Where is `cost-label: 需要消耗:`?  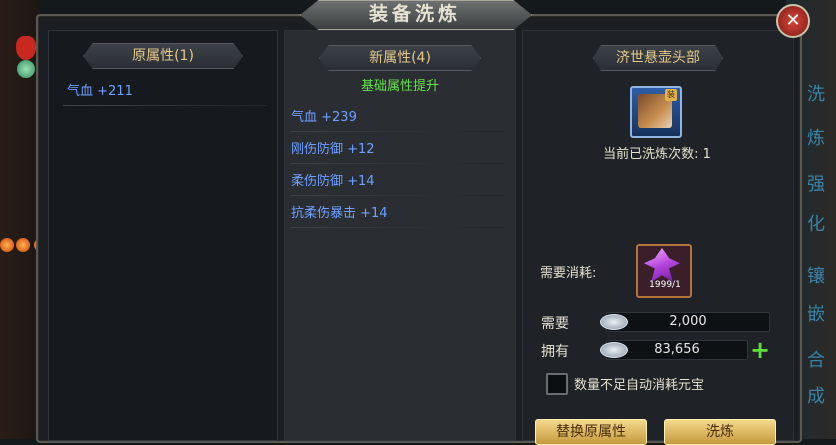
cost-label: 需要消耗: is located at coordinates (568, 273).